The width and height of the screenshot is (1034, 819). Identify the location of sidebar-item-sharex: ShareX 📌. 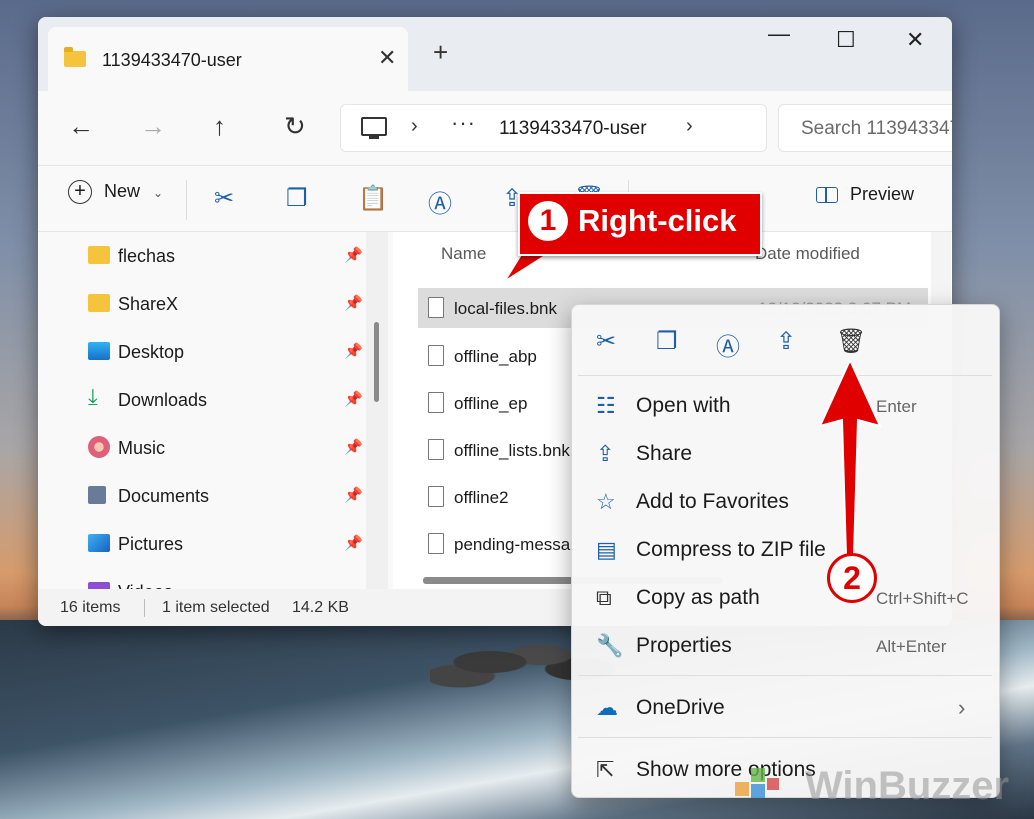
(233, 304).